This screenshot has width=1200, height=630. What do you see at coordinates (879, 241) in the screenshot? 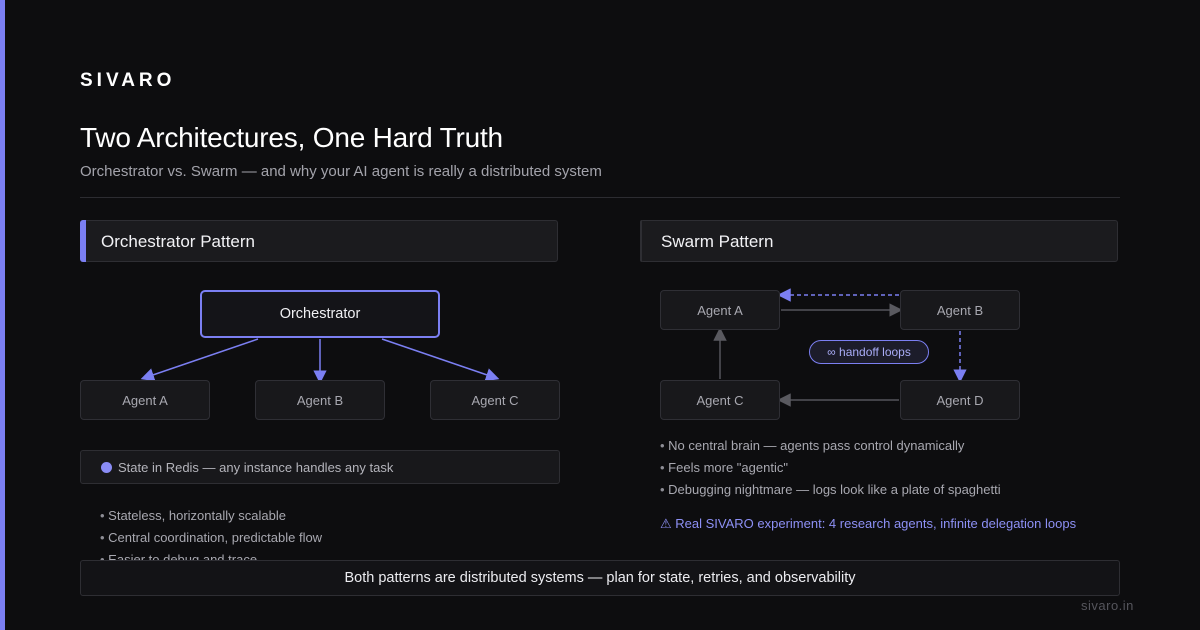
I see `swarm-panel-header: Swarm Pattern` at bounding box center [879, 241].